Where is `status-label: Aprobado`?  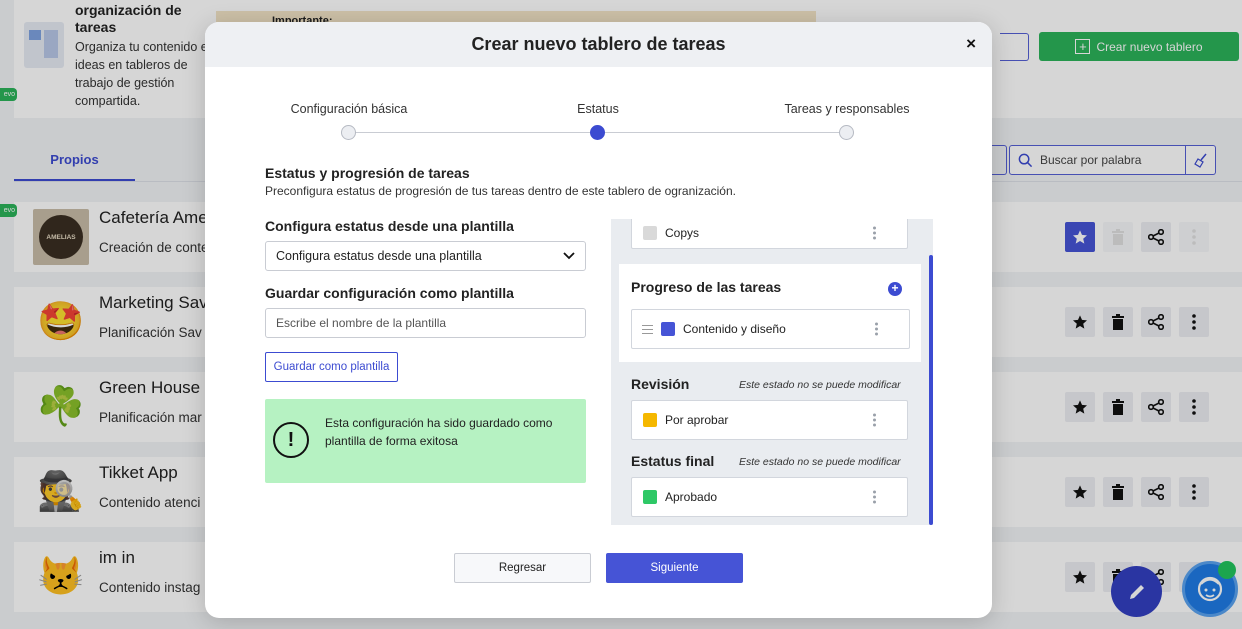 status-label: Aprobado is located at coordinates (691, 497).